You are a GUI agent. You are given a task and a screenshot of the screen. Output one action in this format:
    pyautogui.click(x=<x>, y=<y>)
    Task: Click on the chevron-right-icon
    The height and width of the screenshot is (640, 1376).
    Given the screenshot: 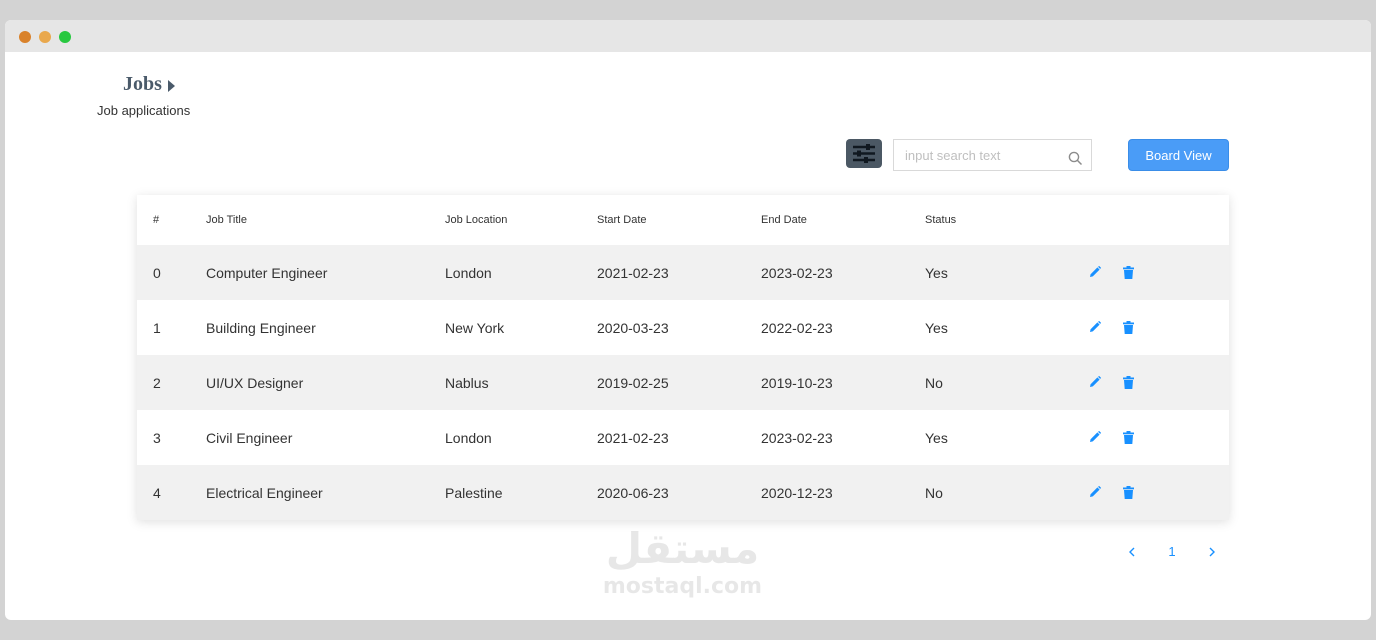 What is the action you would take?
    pyautogui.click(x=1212, y=552)
    